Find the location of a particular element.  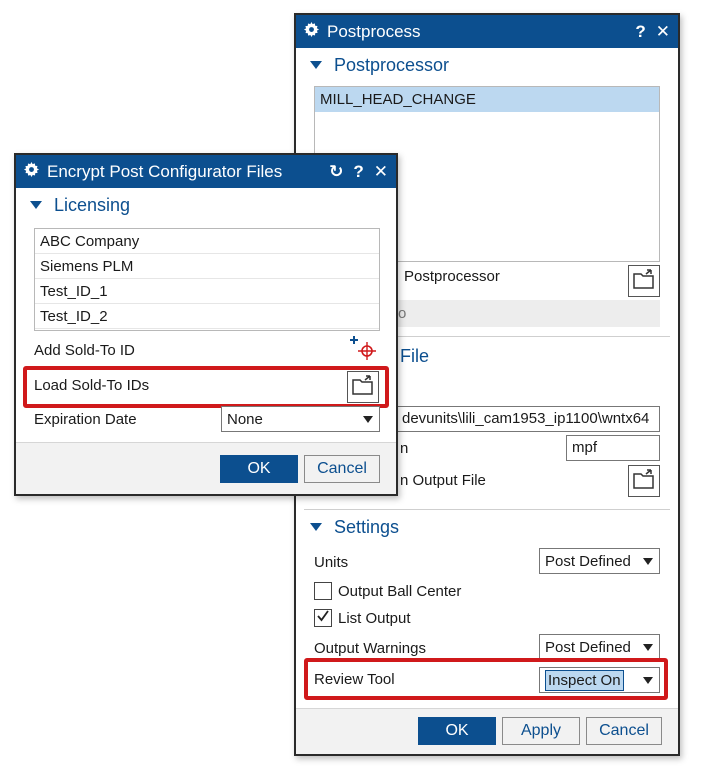

output-directory-field: devunits\lili_cam1953_ip1100\wntx64 is located at coordinates (528, 419).